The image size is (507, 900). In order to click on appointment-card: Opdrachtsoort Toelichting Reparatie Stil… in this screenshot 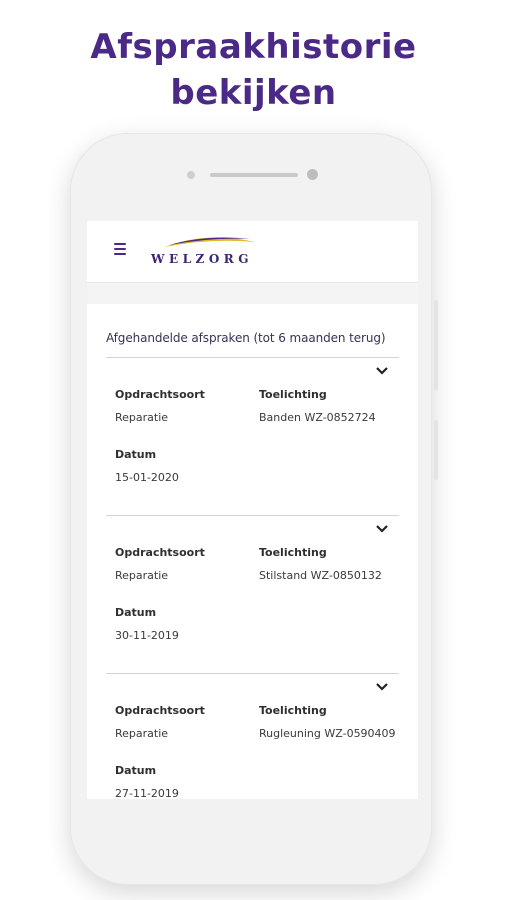, I will do `click(252, 594)`.